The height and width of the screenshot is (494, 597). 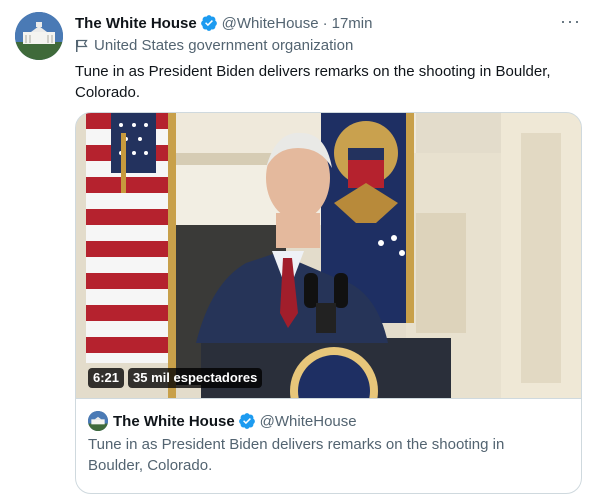 What do you see at coordinates (352, 23) in the screenshot?
I see `tweet-timestamp: 17min` at bounding box center [352, 23].